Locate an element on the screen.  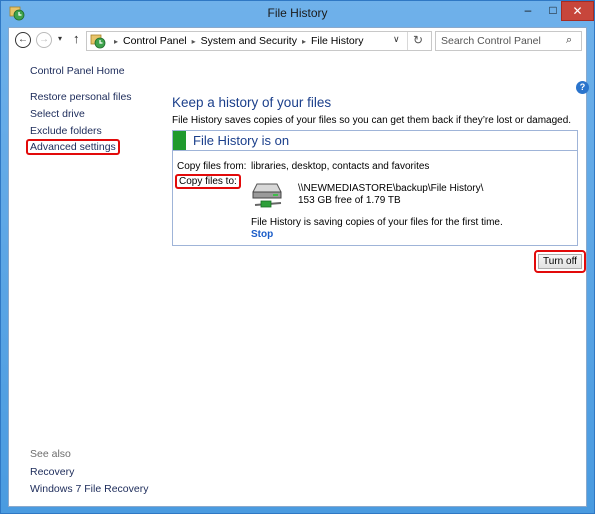
see-also-windows-7-file-recovery: Windows 7 File Recovery is located at coordinates (89, 489).